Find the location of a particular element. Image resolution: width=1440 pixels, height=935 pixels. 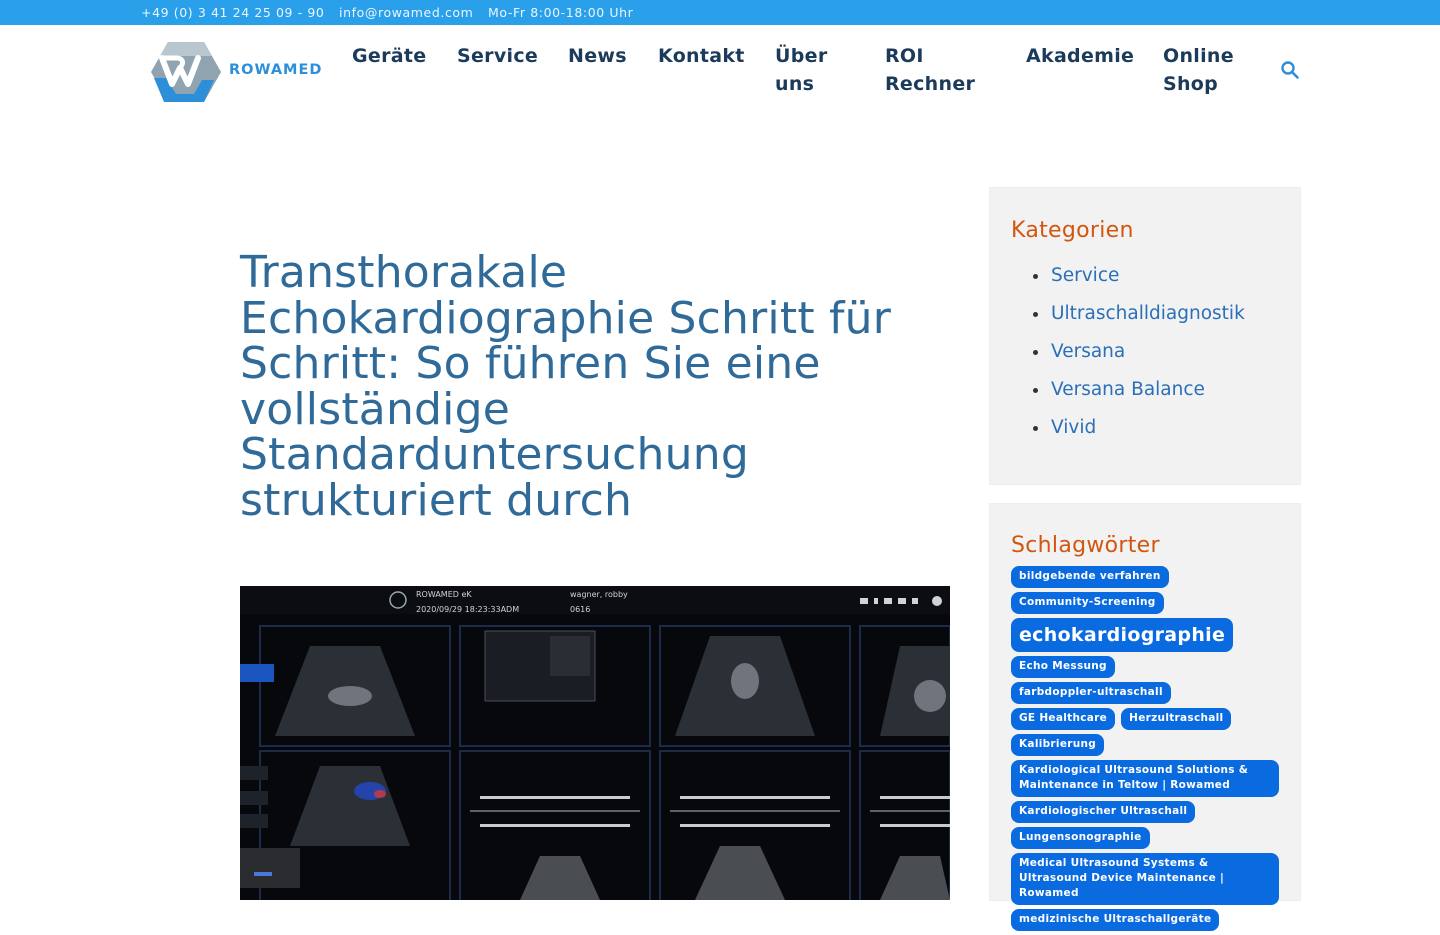

category-link: Vivid is located at coordinates (1137, 434).